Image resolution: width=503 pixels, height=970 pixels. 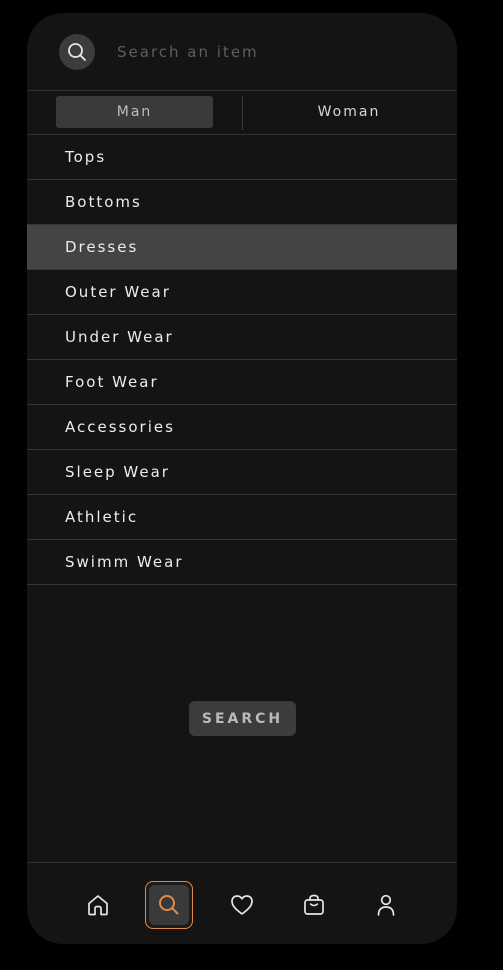 What do you see at coordinates (134, 112) in the screenshot?
I see `tab-man: Man` at bounding box center [134, 112].